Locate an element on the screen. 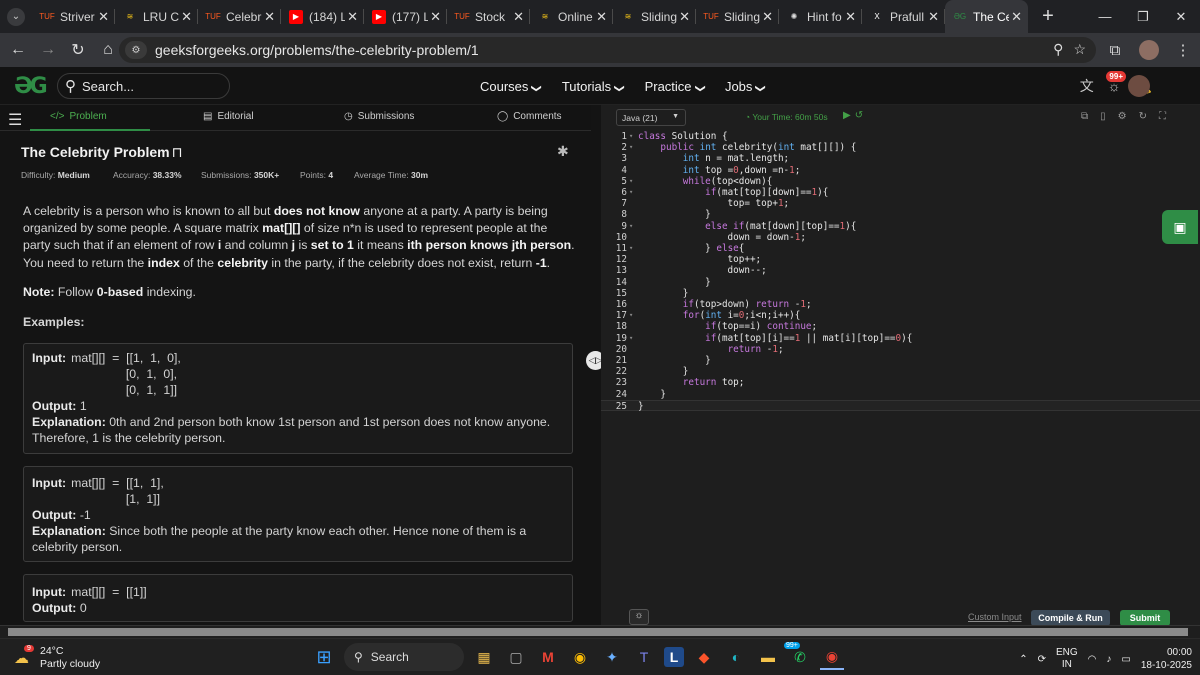 Image resolution: width=1200 pixels, height=675 pixels. nav-practice: Practice ❯ is located at coordinates (675, 86).